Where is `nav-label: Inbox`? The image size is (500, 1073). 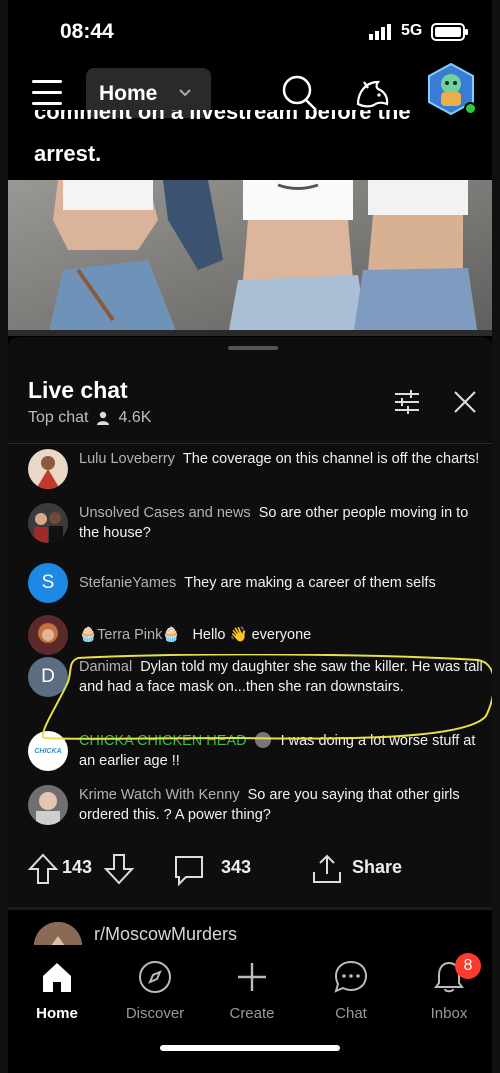
nav-label: Inbox is located at coordinates (449, 1013).